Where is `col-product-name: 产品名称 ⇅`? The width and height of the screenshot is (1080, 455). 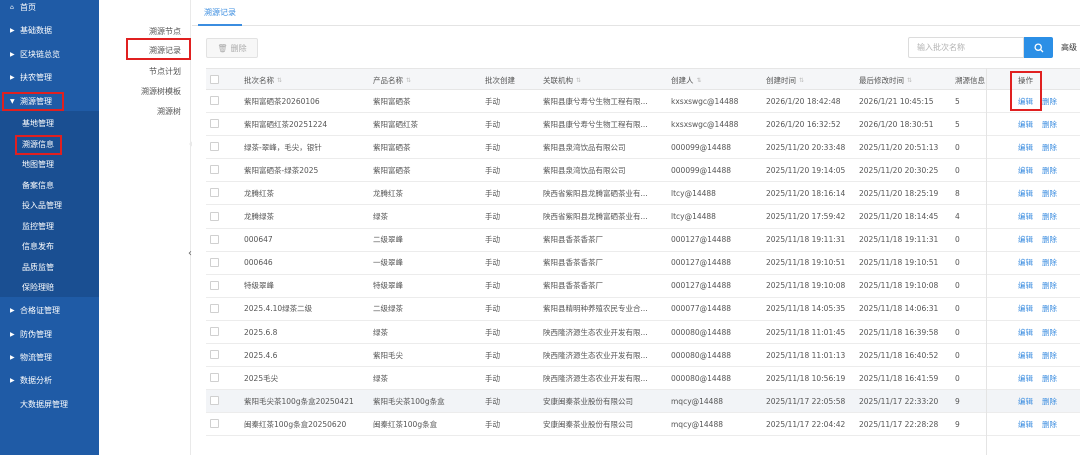
col-product-name: 产品名称 ⇅ is located at coordinates (392, 80).